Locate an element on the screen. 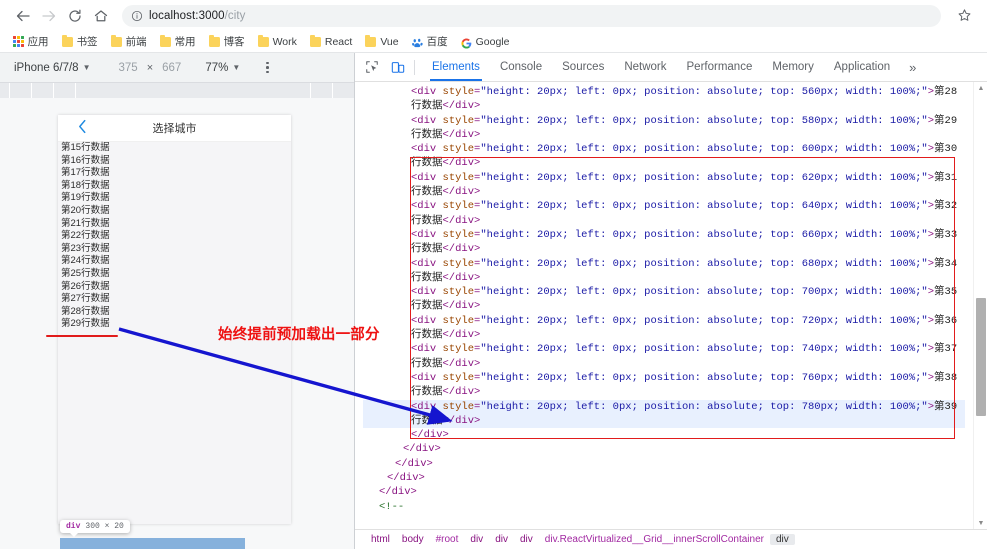 This screenshot has height=549, width=987. bookmark-folder-4: 博客 is located at coordinates (227, 42).